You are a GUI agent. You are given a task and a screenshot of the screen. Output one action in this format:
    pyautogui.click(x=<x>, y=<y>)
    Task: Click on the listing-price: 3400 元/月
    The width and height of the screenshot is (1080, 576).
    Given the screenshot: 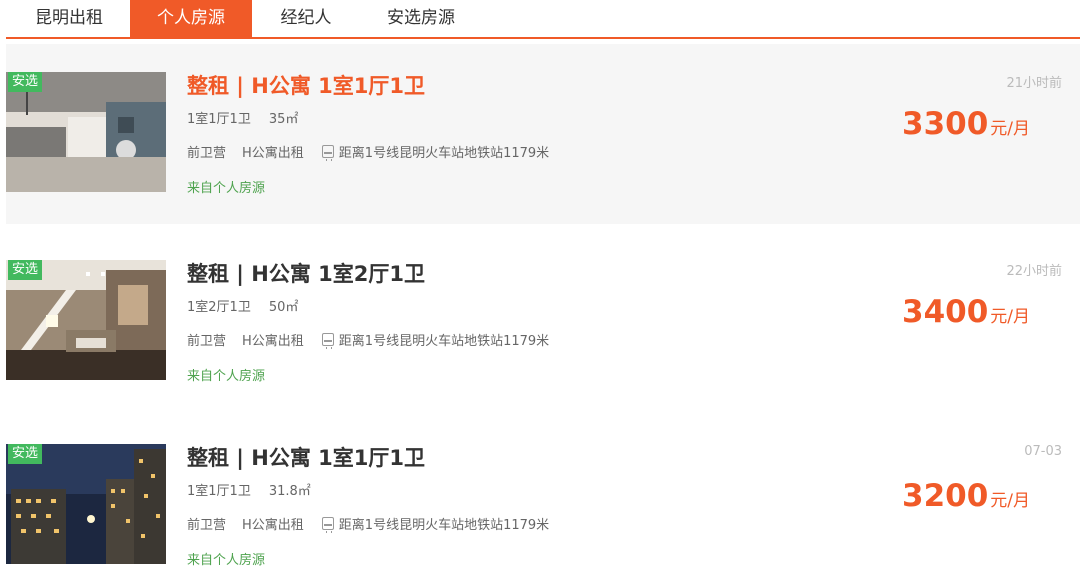 What is the action you would take?
    pyautogui.click(x=966, y=312)
    